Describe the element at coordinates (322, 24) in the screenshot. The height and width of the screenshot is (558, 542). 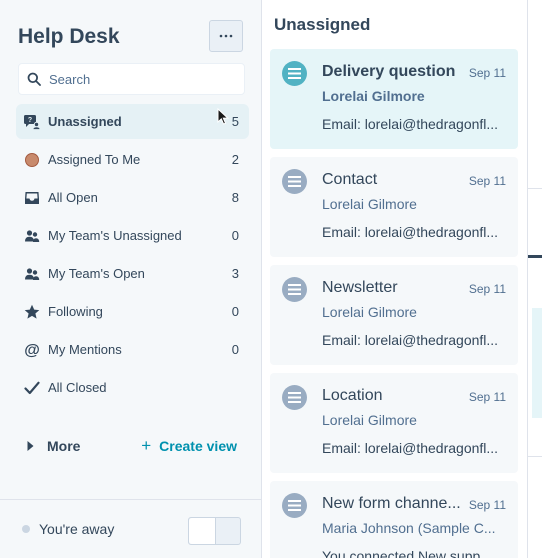
I see `list-title: Unassigned` at that location.